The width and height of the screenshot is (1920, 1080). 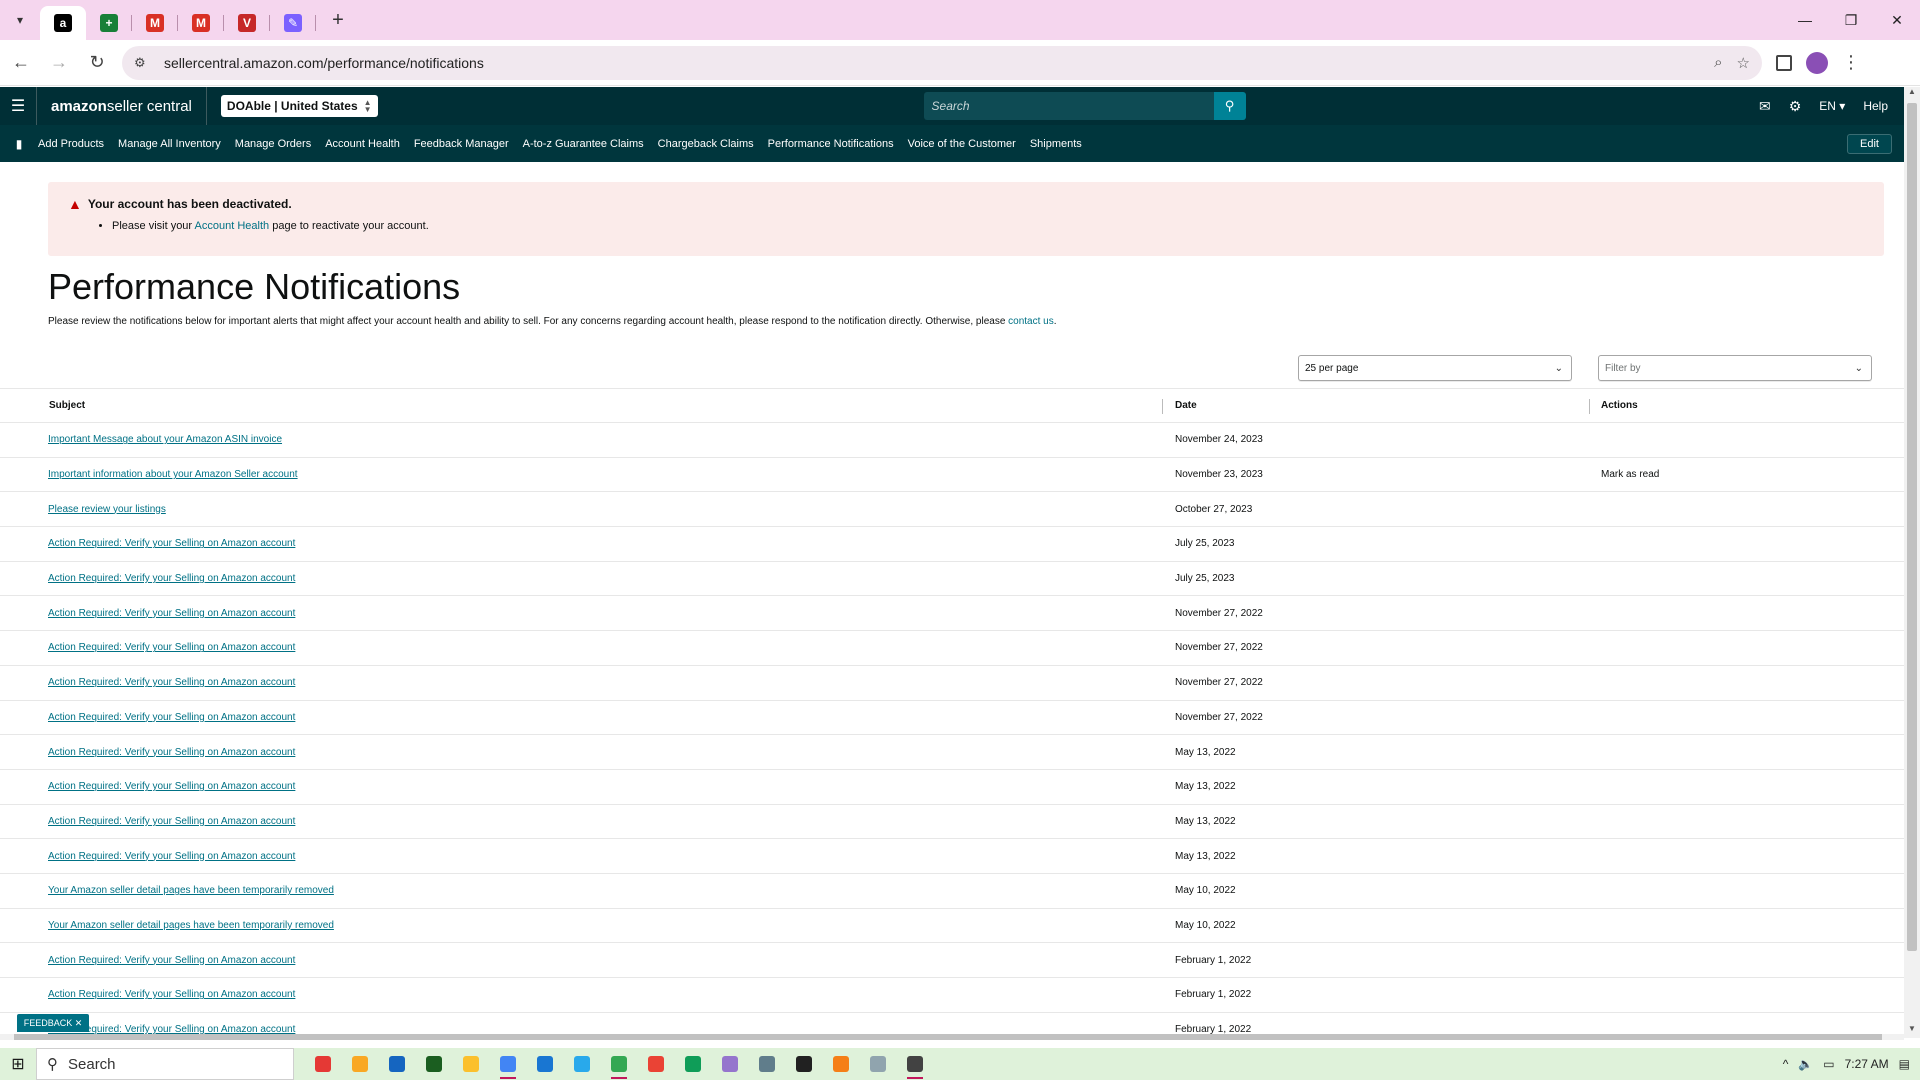 What do you see at coordinates (165, 1064) in the screenshot?
I see `taskbar-search: ⚲ Search` at bounding box center [165, 1064].